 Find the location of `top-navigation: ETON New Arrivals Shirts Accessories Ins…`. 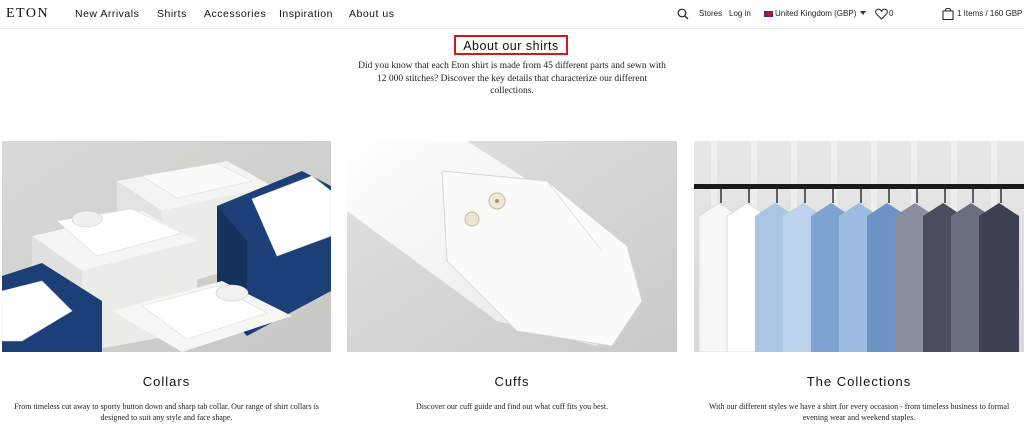

top-navigation: ETON New Arrivals Shirts Accessories Ins… is located at coordinates (512, 14).